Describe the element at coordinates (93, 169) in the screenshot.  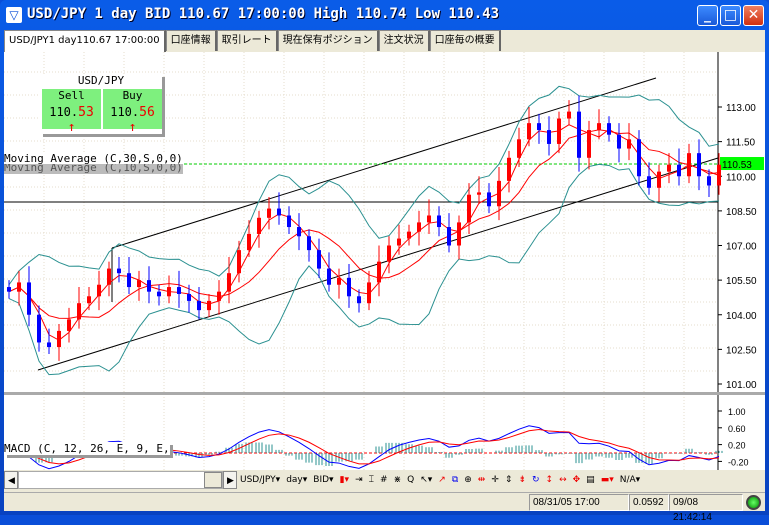
I see `ma10-label: Moving Average (C,10,S,0,0)` at that location.